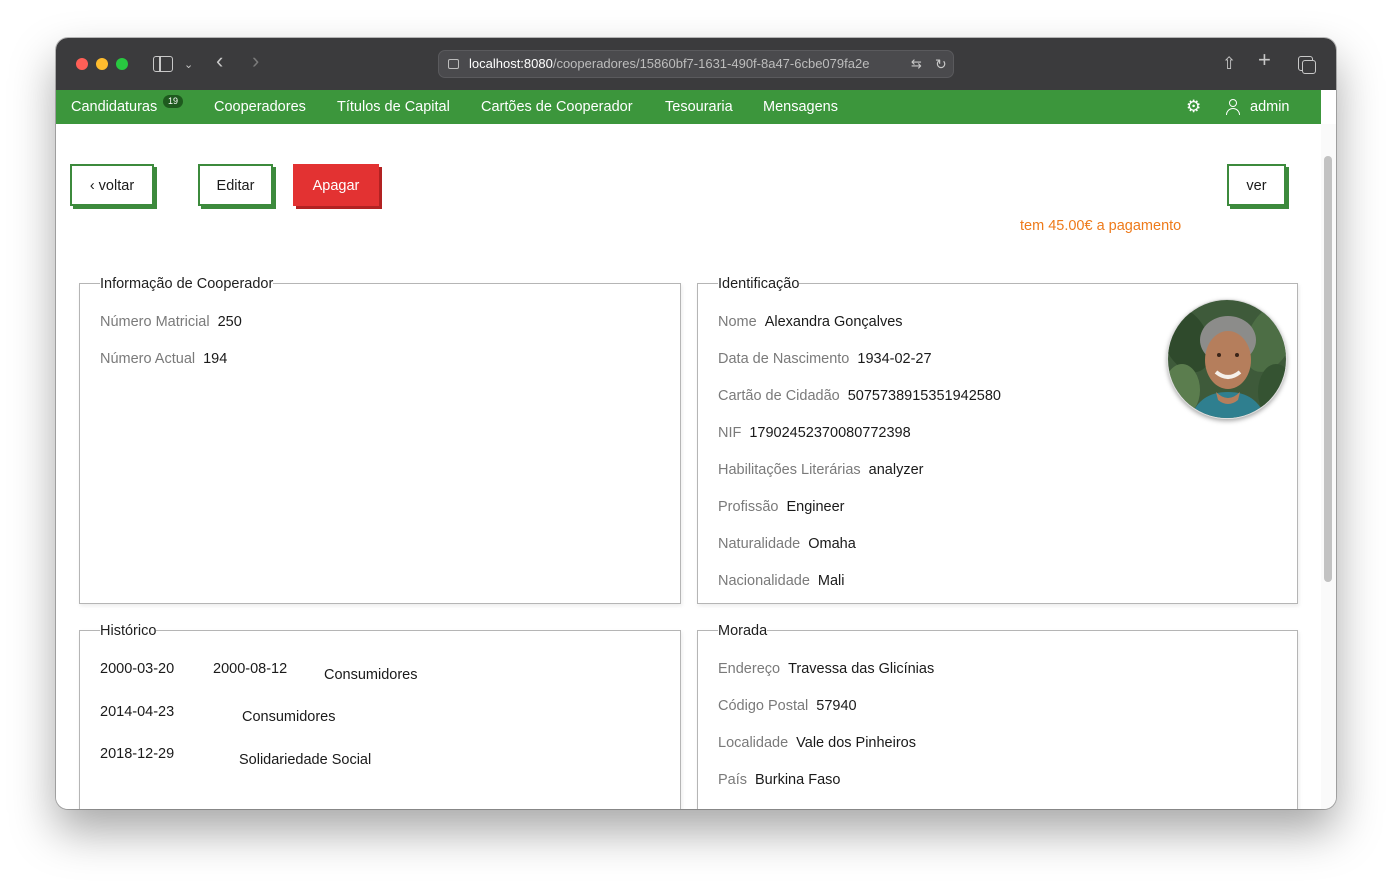 The height and width of the screenshot is (884, 1392). Describe the element at coordinates (173, 101) in the screenshot. I see `nav-badge-candidaturas: 19` at that location.